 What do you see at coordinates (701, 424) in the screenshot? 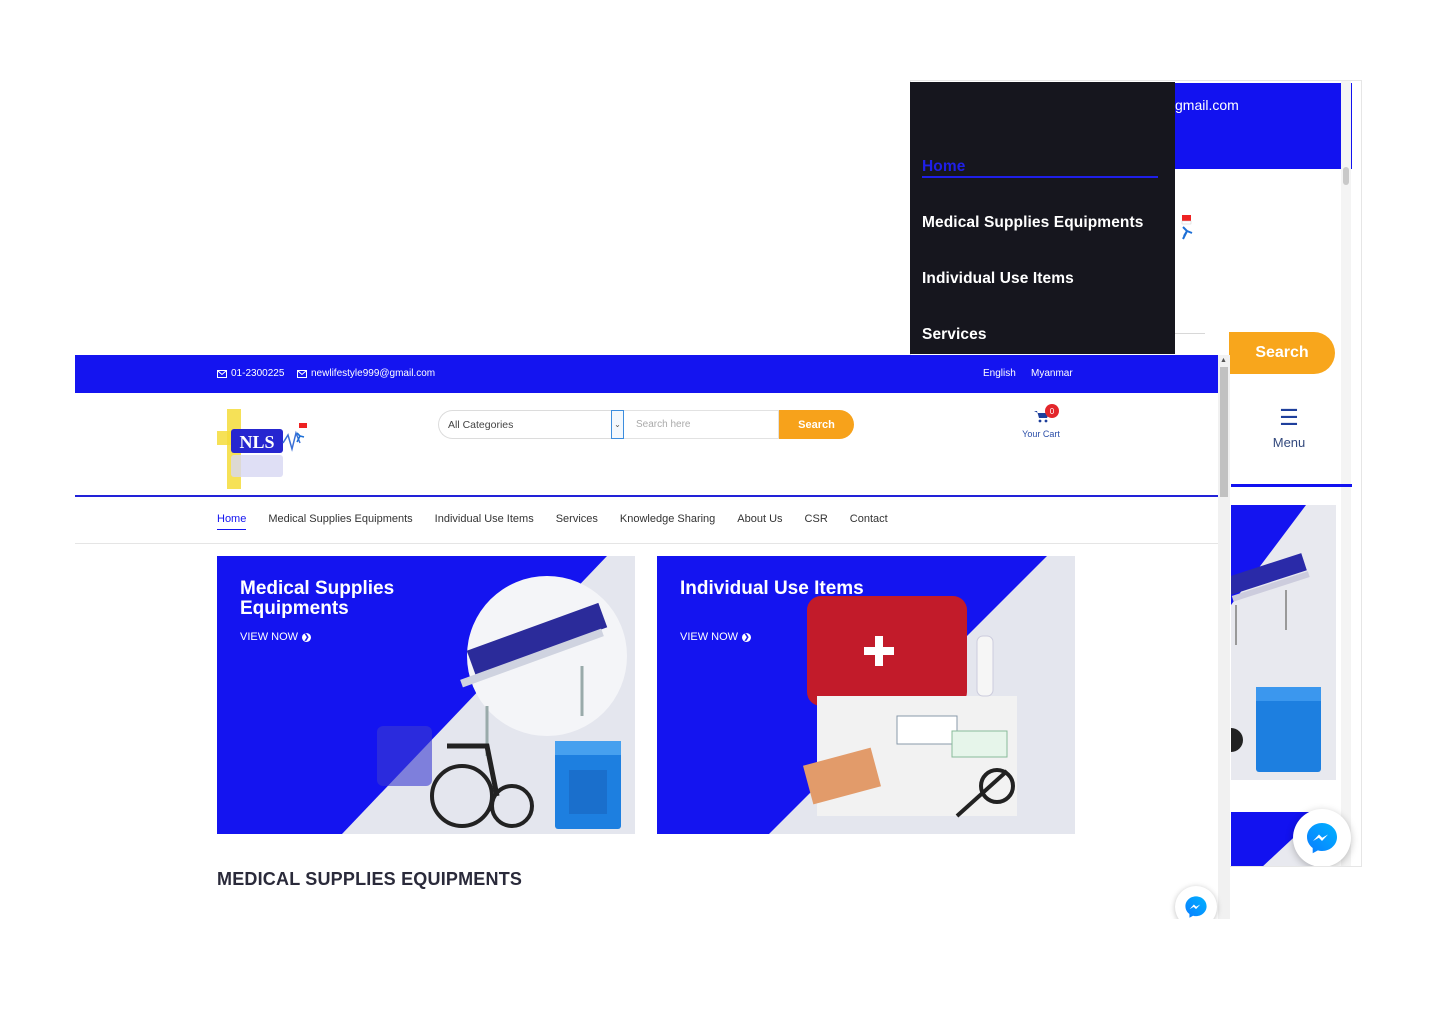
I see `search-input: Search here` at bounding box center [701, 424].